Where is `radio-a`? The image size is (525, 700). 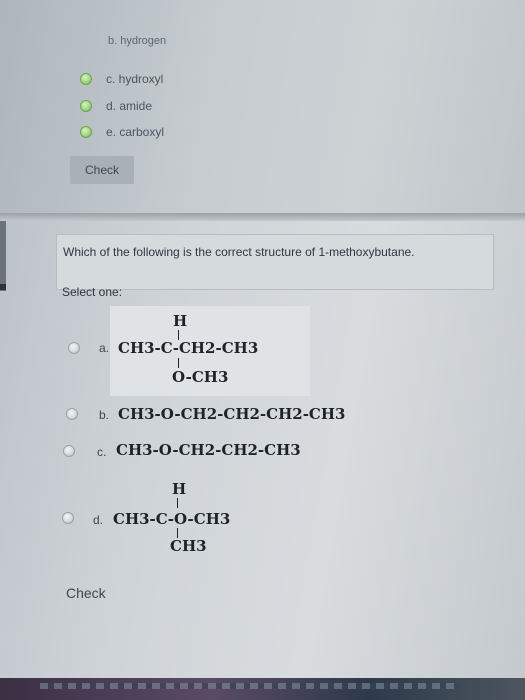
radio-a is located at coordinates (74, 348).